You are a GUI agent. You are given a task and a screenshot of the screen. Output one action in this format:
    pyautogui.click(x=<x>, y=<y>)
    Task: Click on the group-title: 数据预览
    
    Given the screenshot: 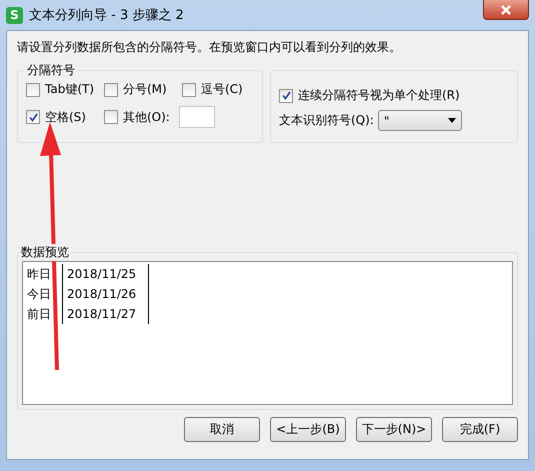 What is the action you would take?
    pyautogui.click(x=46, y=252)
    